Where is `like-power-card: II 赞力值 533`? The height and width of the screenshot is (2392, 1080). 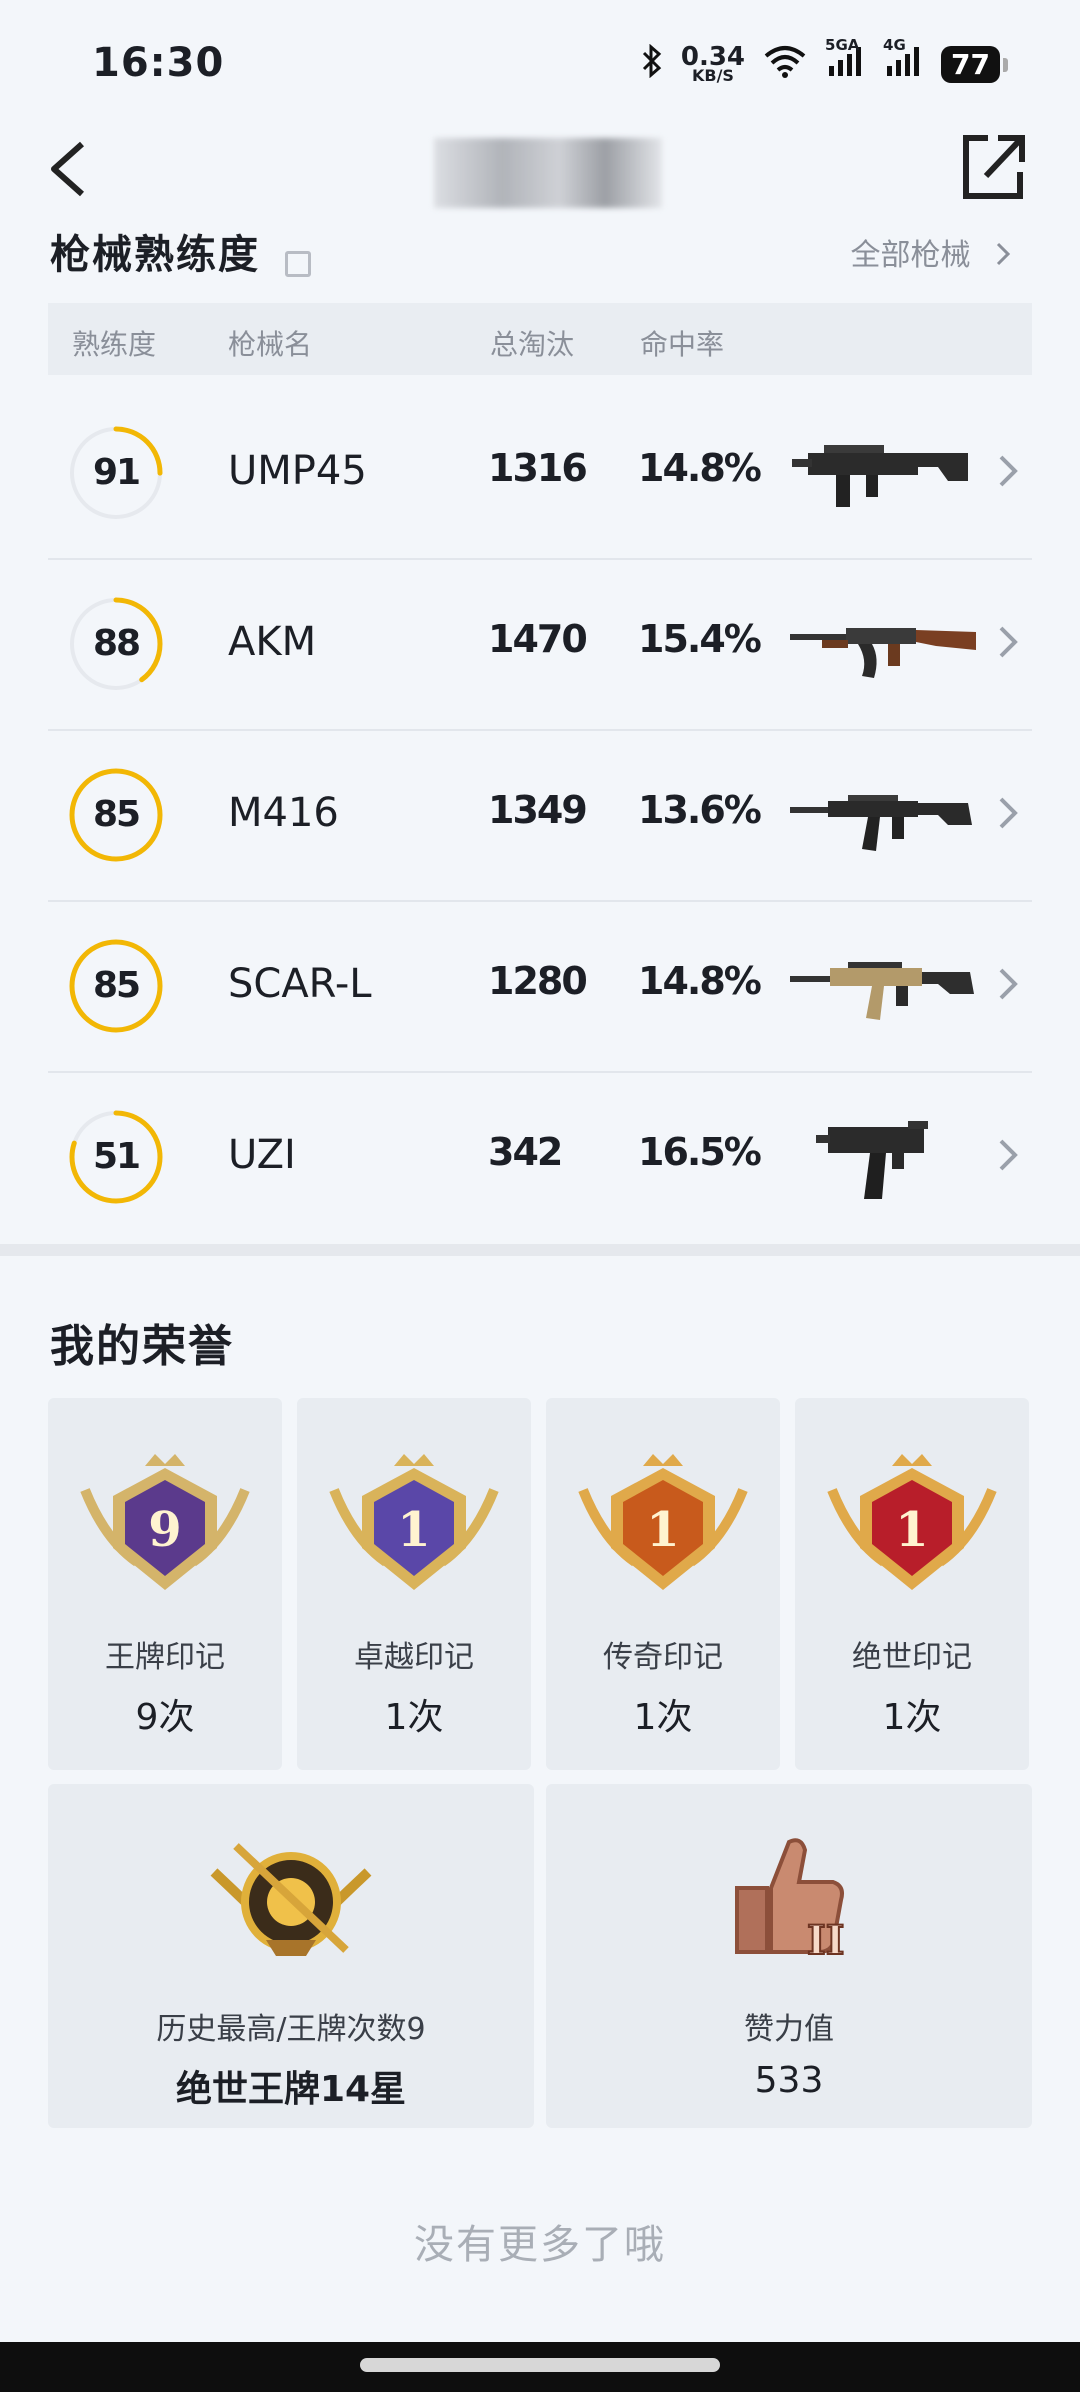
like-power-card: II 赞力值 533 is located at coordinates (789, 1956).